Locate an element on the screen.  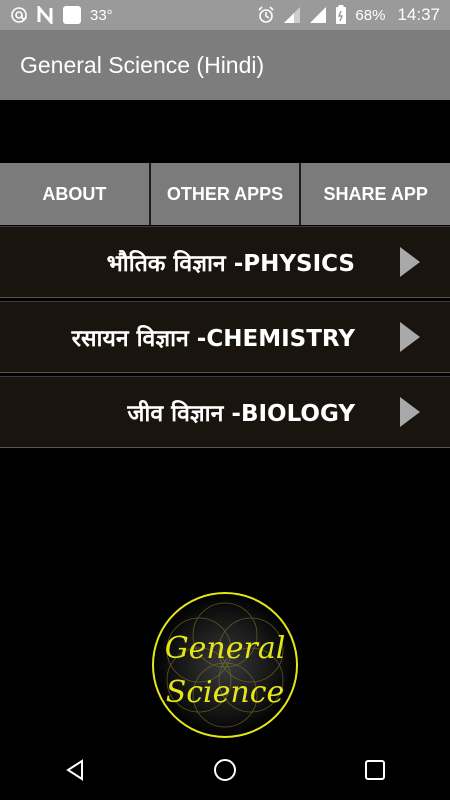
status-bar: 33° 68% 14:37 is located at coordinates (225, 15).